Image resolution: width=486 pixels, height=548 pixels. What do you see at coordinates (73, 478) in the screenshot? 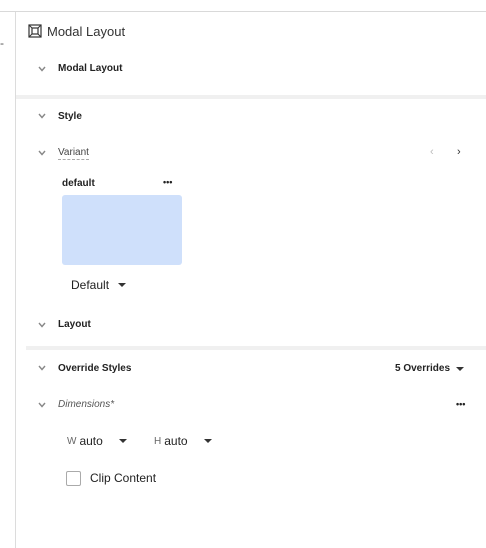
I see `clip-content-checkbox` at bounding box center [73, 478].